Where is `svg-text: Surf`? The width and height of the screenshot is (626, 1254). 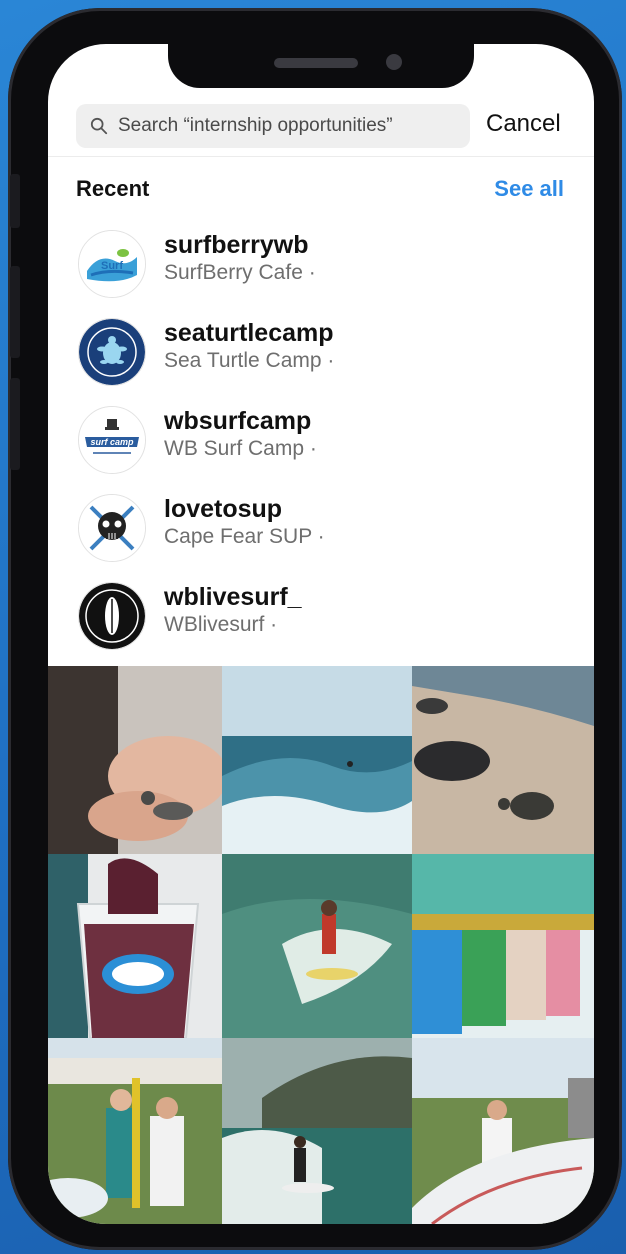
svg-text: Surf is located at coordinates (112, 266).